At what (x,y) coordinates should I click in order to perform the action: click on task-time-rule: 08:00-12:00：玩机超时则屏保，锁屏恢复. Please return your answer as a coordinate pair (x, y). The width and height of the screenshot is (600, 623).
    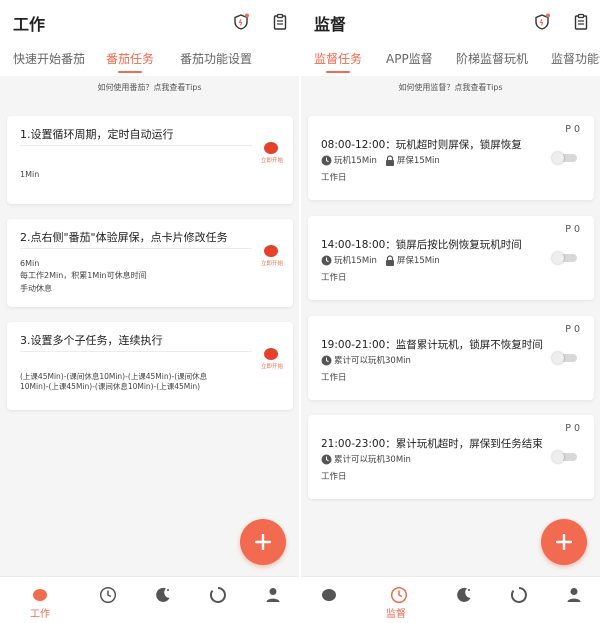
    Looking at the image, I should click on (421, 145).